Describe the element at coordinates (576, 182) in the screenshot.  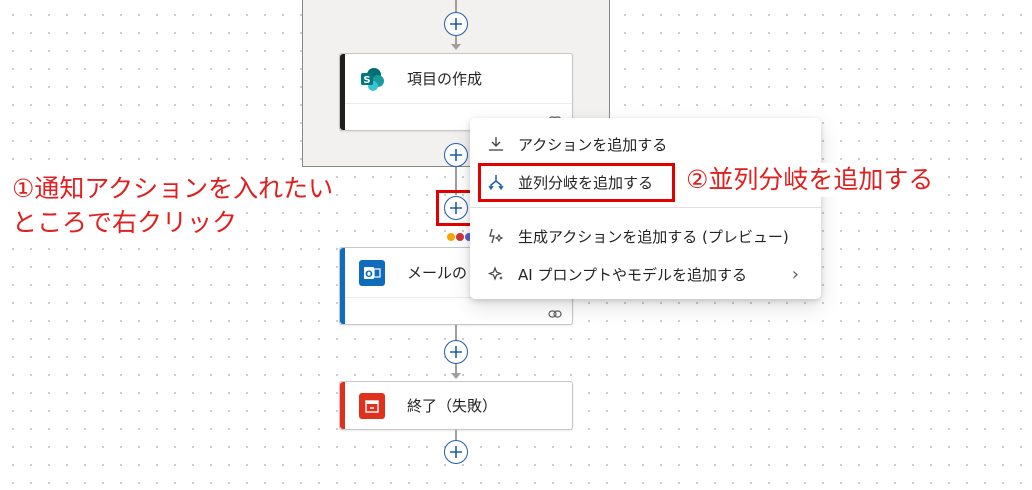
I see `highlight-box-menu-item` at that location.